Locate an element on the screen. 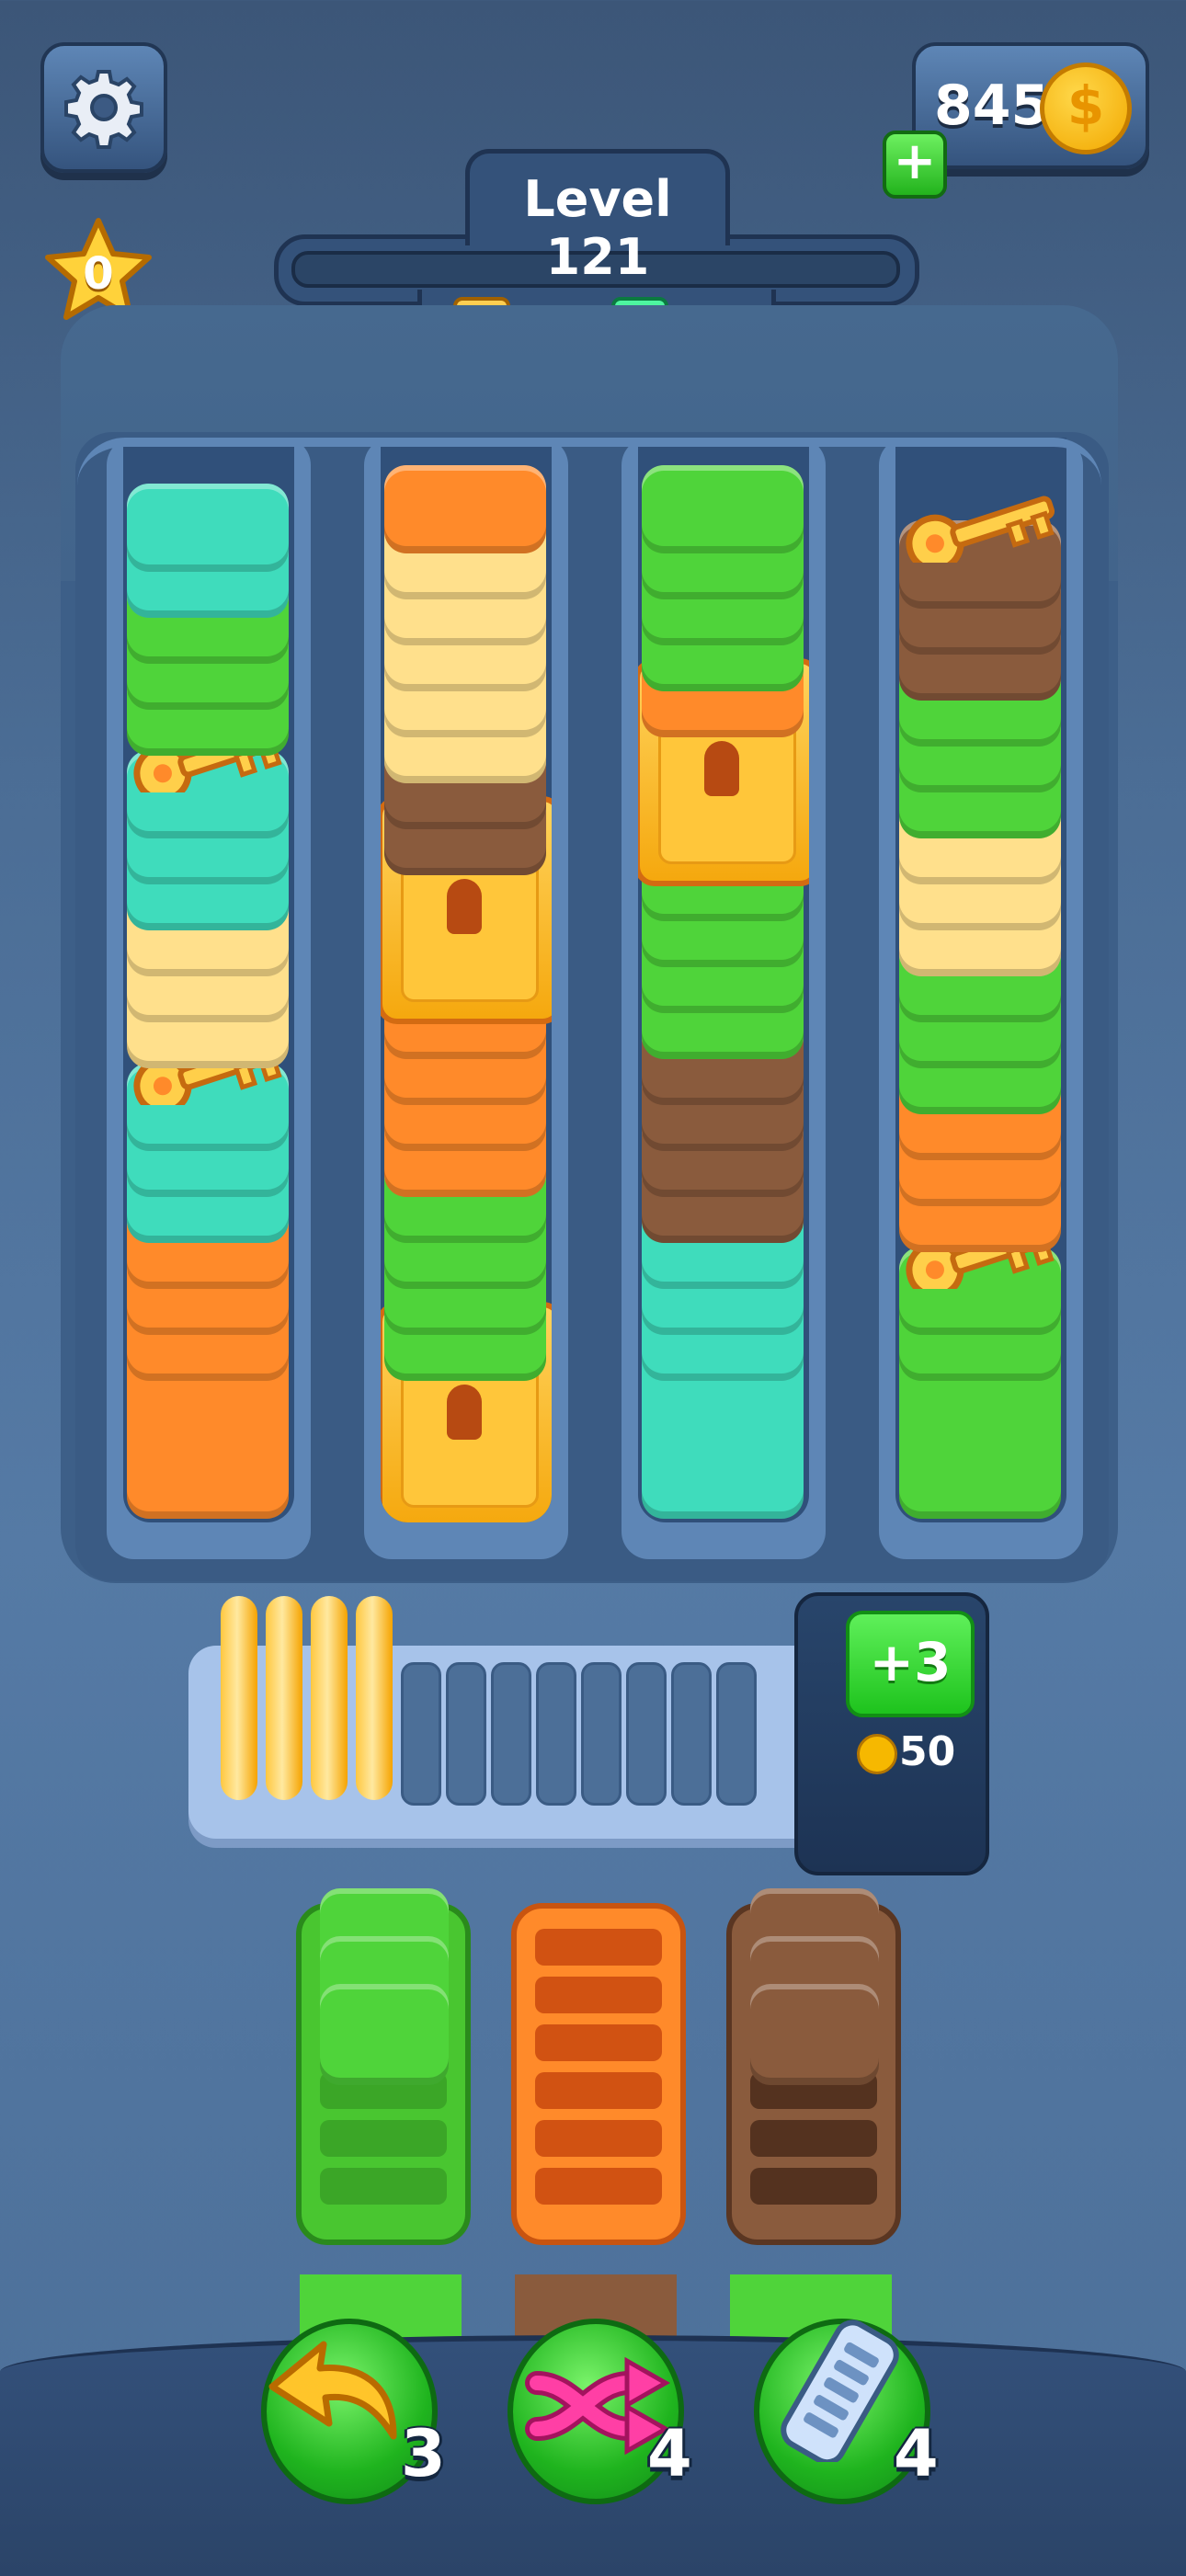 The width and height of the screenshot is (1186, 2576). settings-button is located at coordinates (103, 107).